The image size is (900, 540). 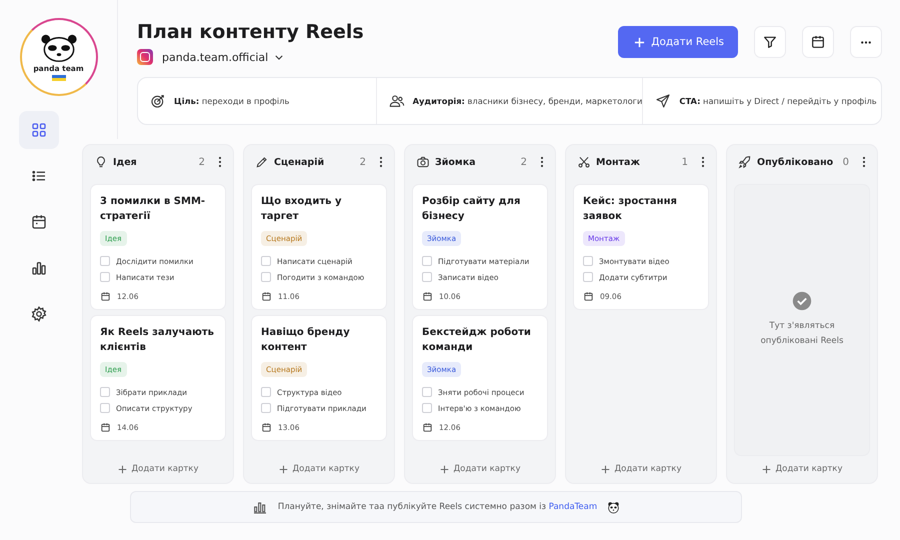 What do you see at coordinates (125, 162) in the screenshot?
I see `column-title: Ідея` at bounding box center [125, 162].